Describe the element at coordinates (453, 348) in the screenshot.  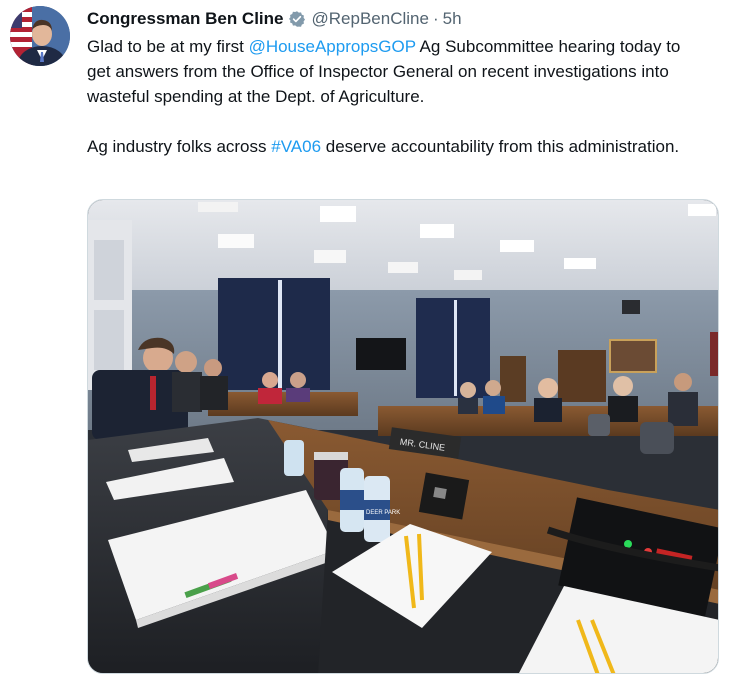
I see `curtain` at that location.